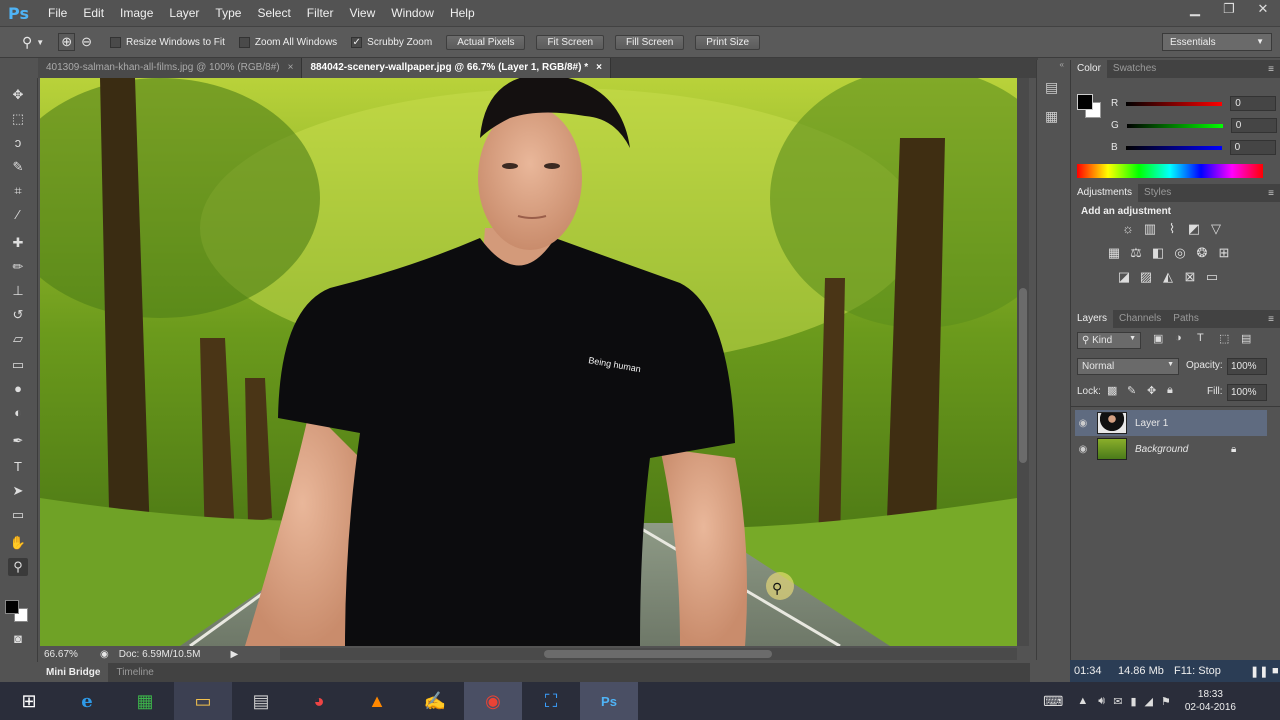 The height and width of the screenshot is (720, 1280). Describe the element at coordinates (1253, 125) in the screenshot. I see `green-value: 0` at that location.